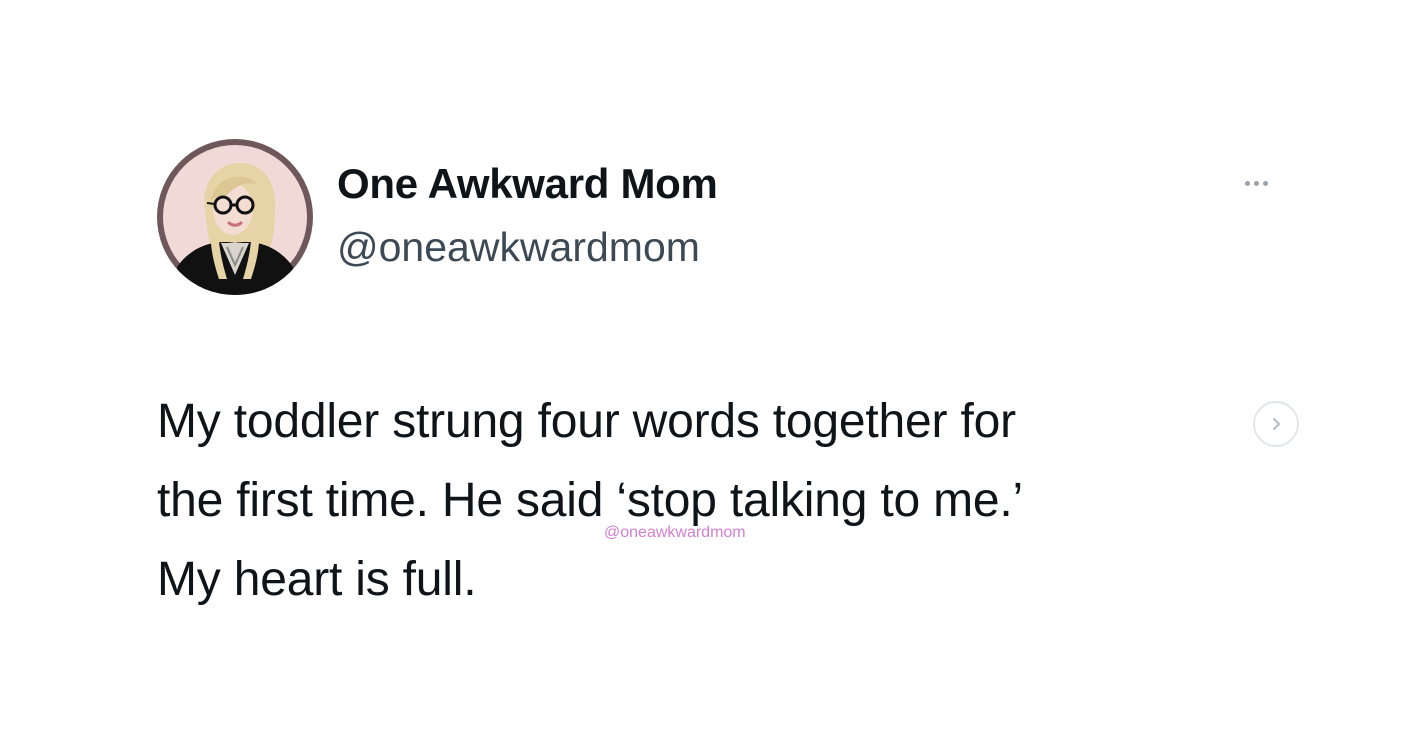 The height and width of the screenshot is (754, 1410). I want to click on next-button, so click(1276, 424).